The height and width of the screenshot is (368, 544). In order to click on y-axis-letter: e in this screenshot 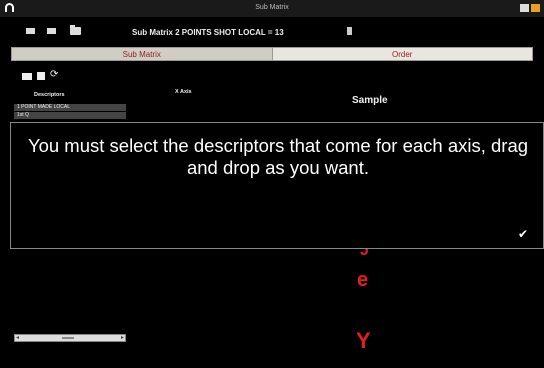, I will do `click(363, 280)`.